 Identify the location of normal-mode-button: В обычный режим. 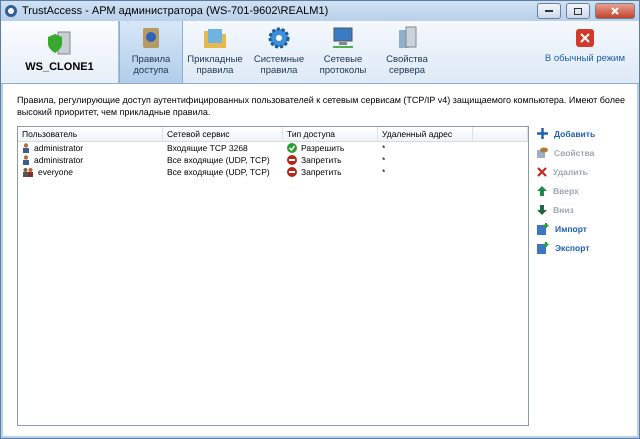
(584, 52).